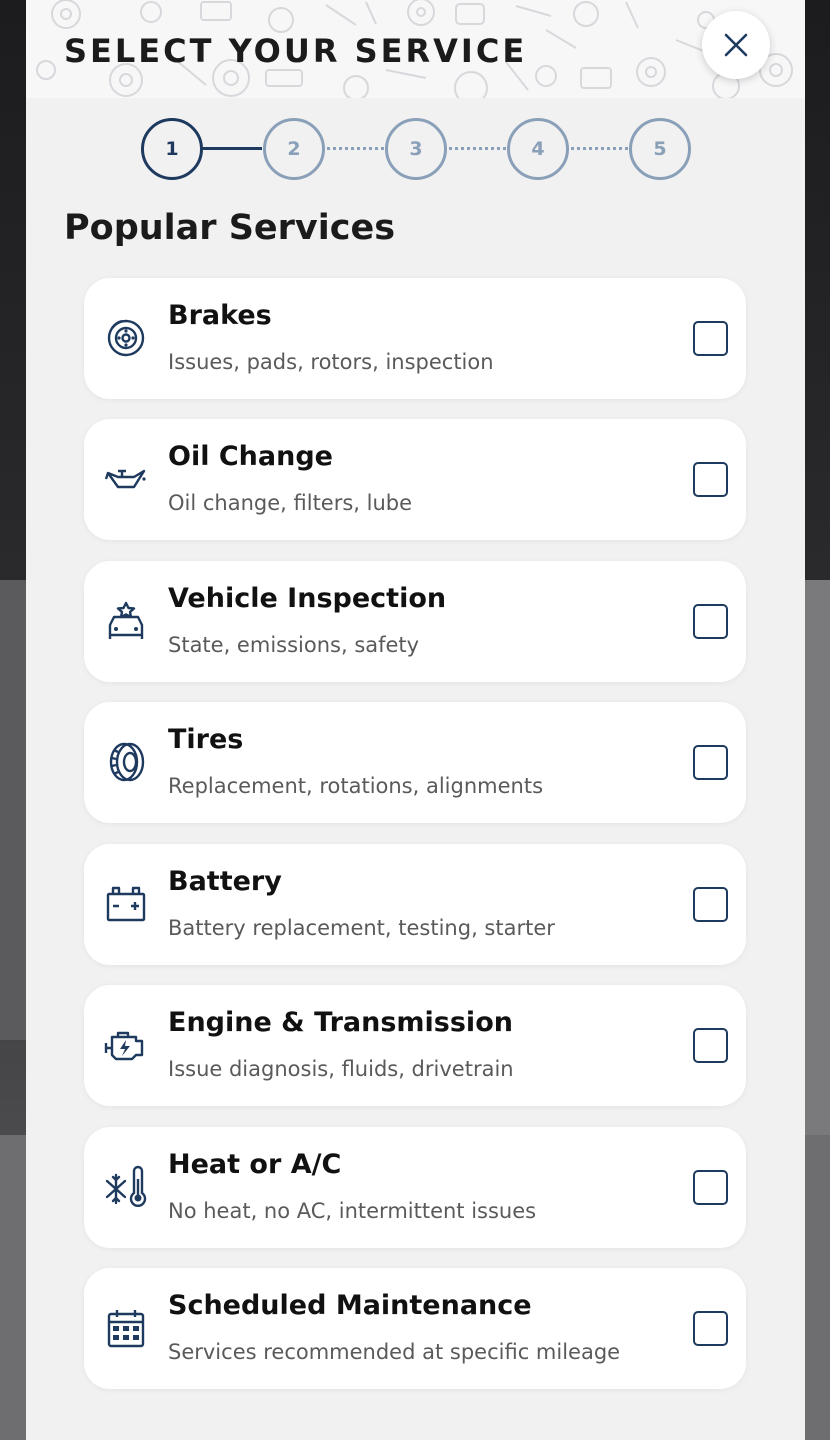 Image resolution: width=830 pixels, height=1440 pixels. I want to click on service-description: No heat, no AC, intermittent issues, so click(352, 1211).